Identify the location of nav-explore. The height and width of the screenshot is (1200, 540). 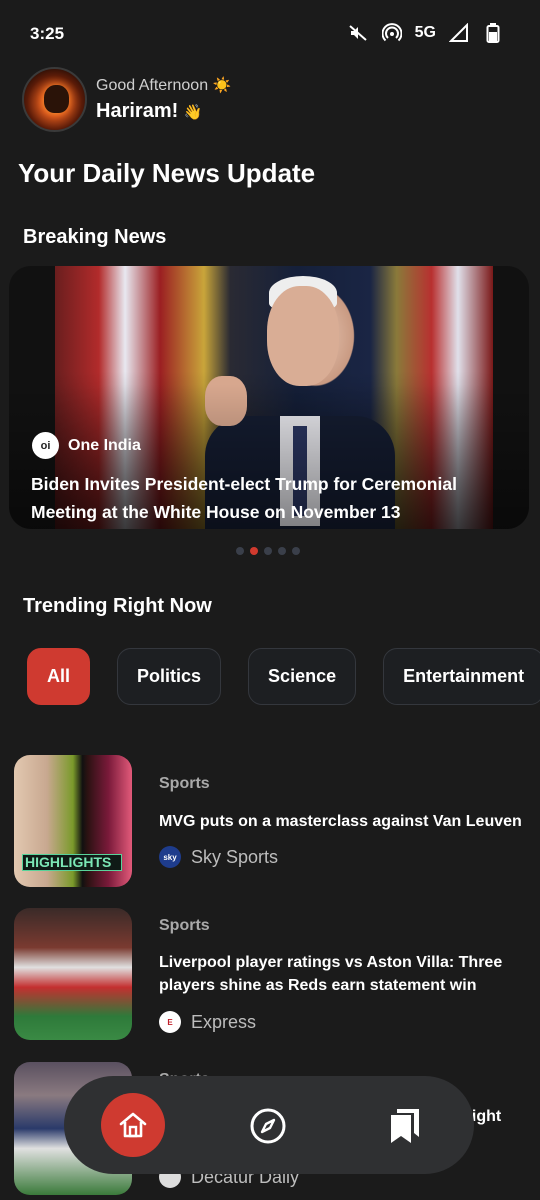
(268, 1126).